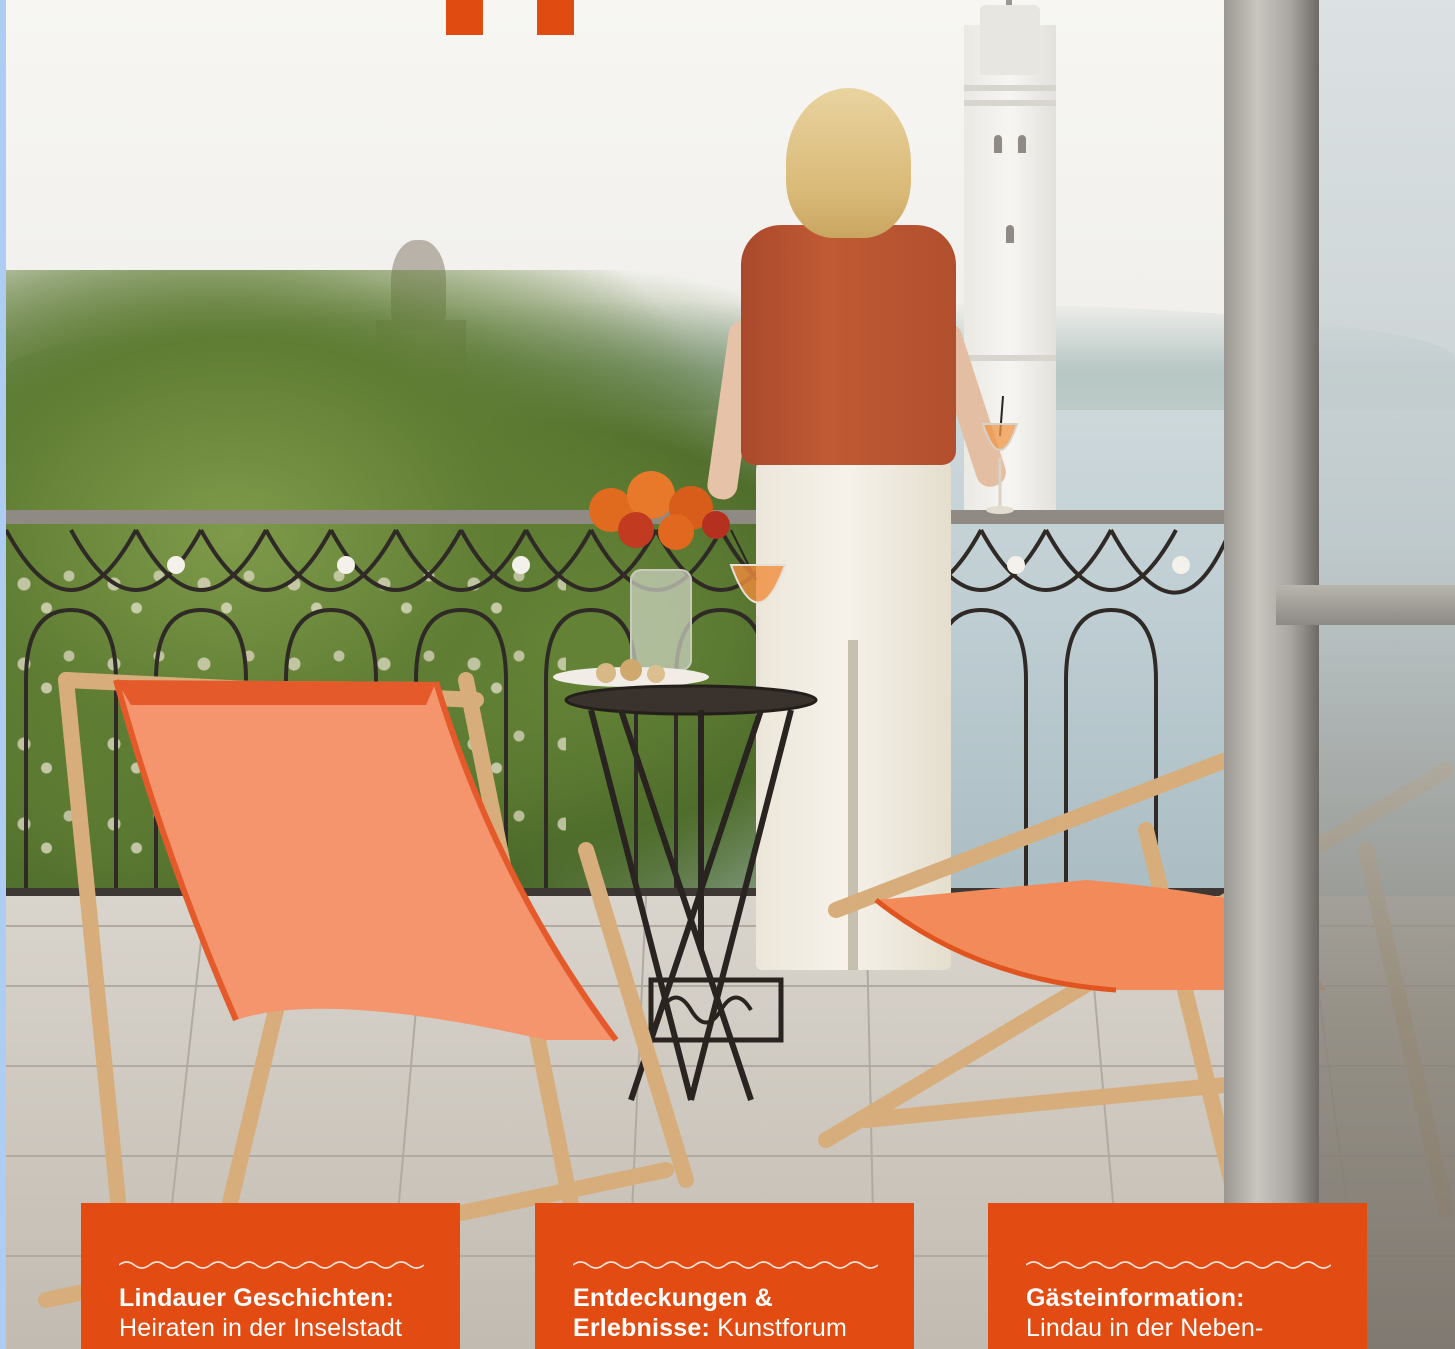 The width and height of the screenshot is (1455, 1349). Describe the element at coordinates (724, 1276) in the screenshot. I see `teaser-card-discoveries: Entdeckungen & Erlebnisse: Kunstforum` at that location.